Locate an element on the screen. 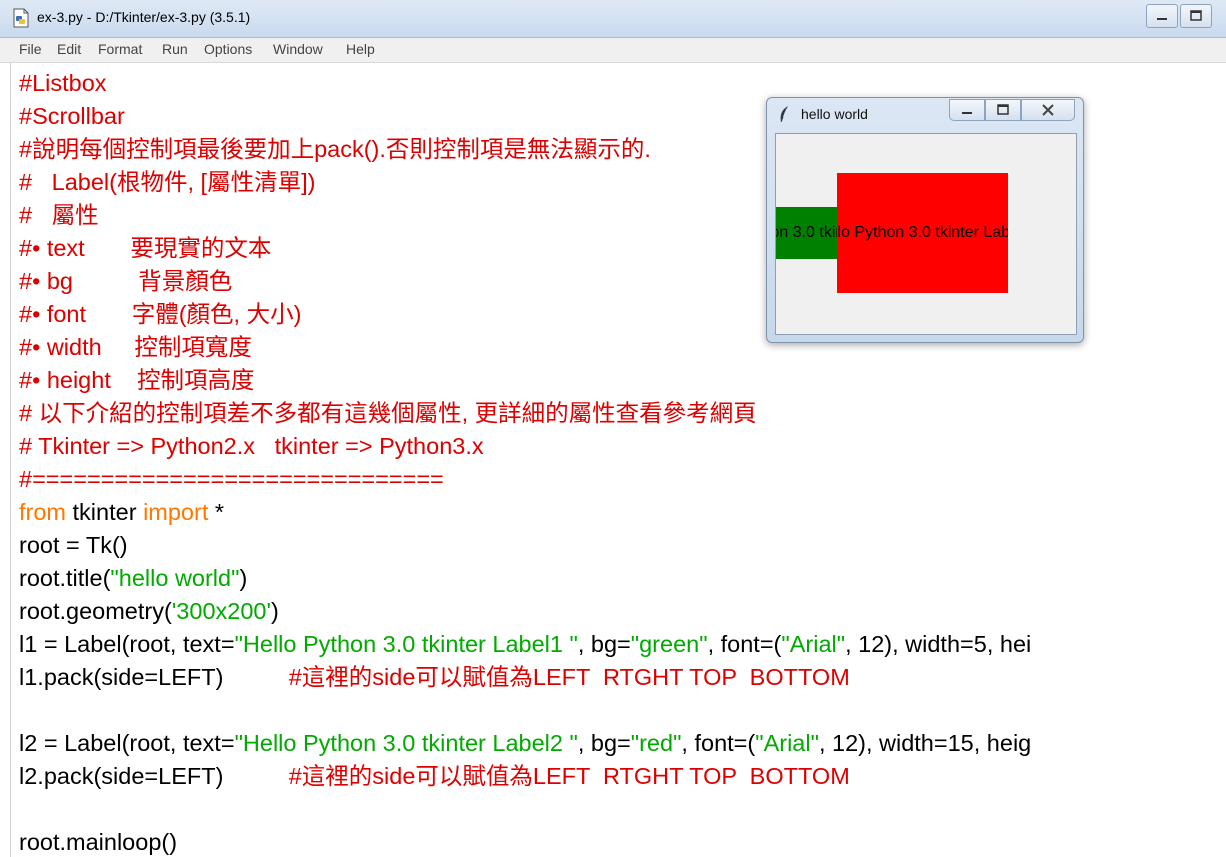 This screenshot has height=857, width=1226. code-line: root.geometry('300x200') is located at coordinates (525, 611).